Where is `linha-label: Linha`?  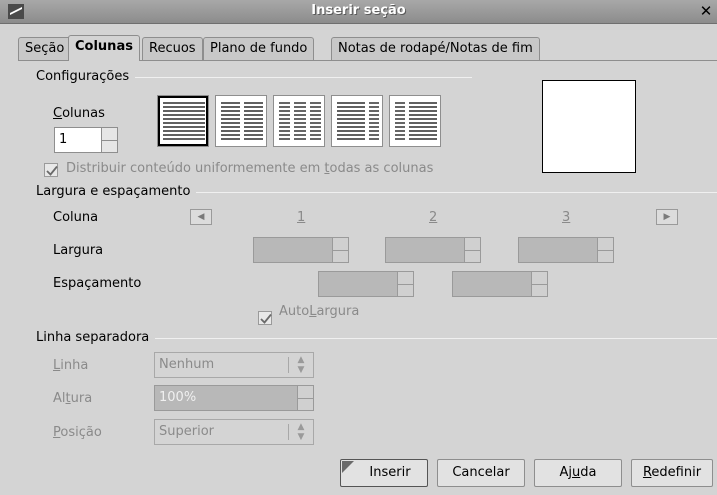
linha-label: Linha is located at coordinates (71, 365).